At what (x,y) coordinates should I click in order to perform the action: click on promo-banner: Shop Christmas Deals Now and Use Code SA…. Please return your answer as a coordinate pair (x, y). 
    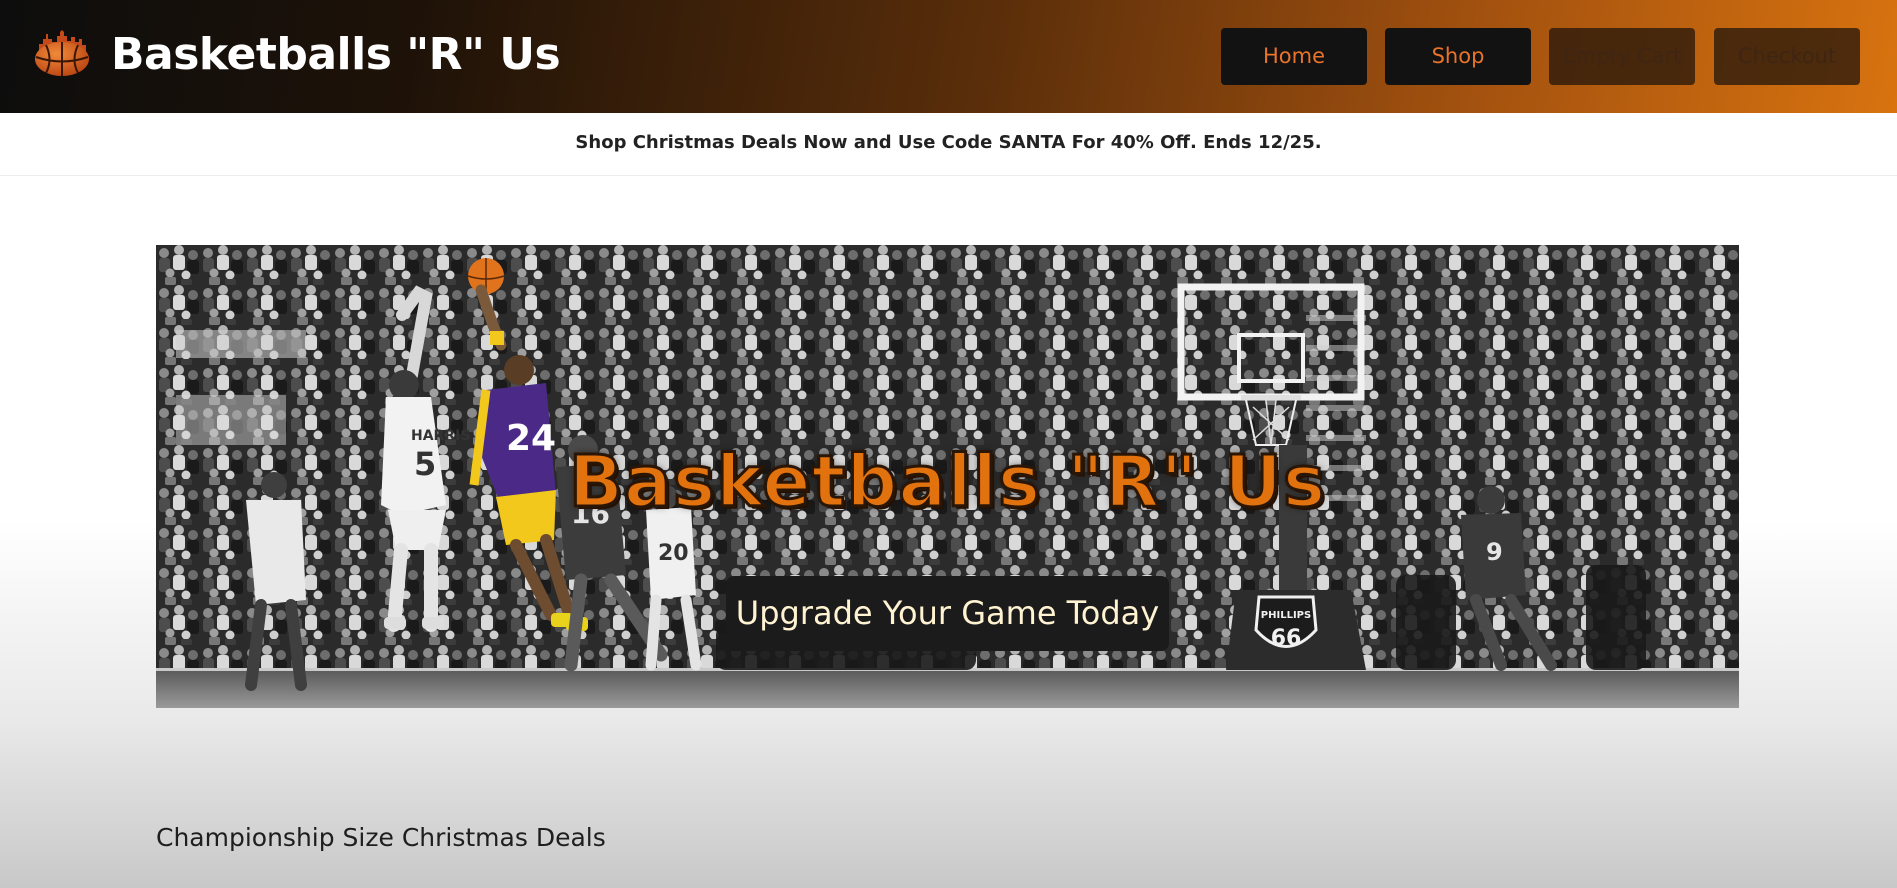
    Looking at the image, I should click on (948, 144).